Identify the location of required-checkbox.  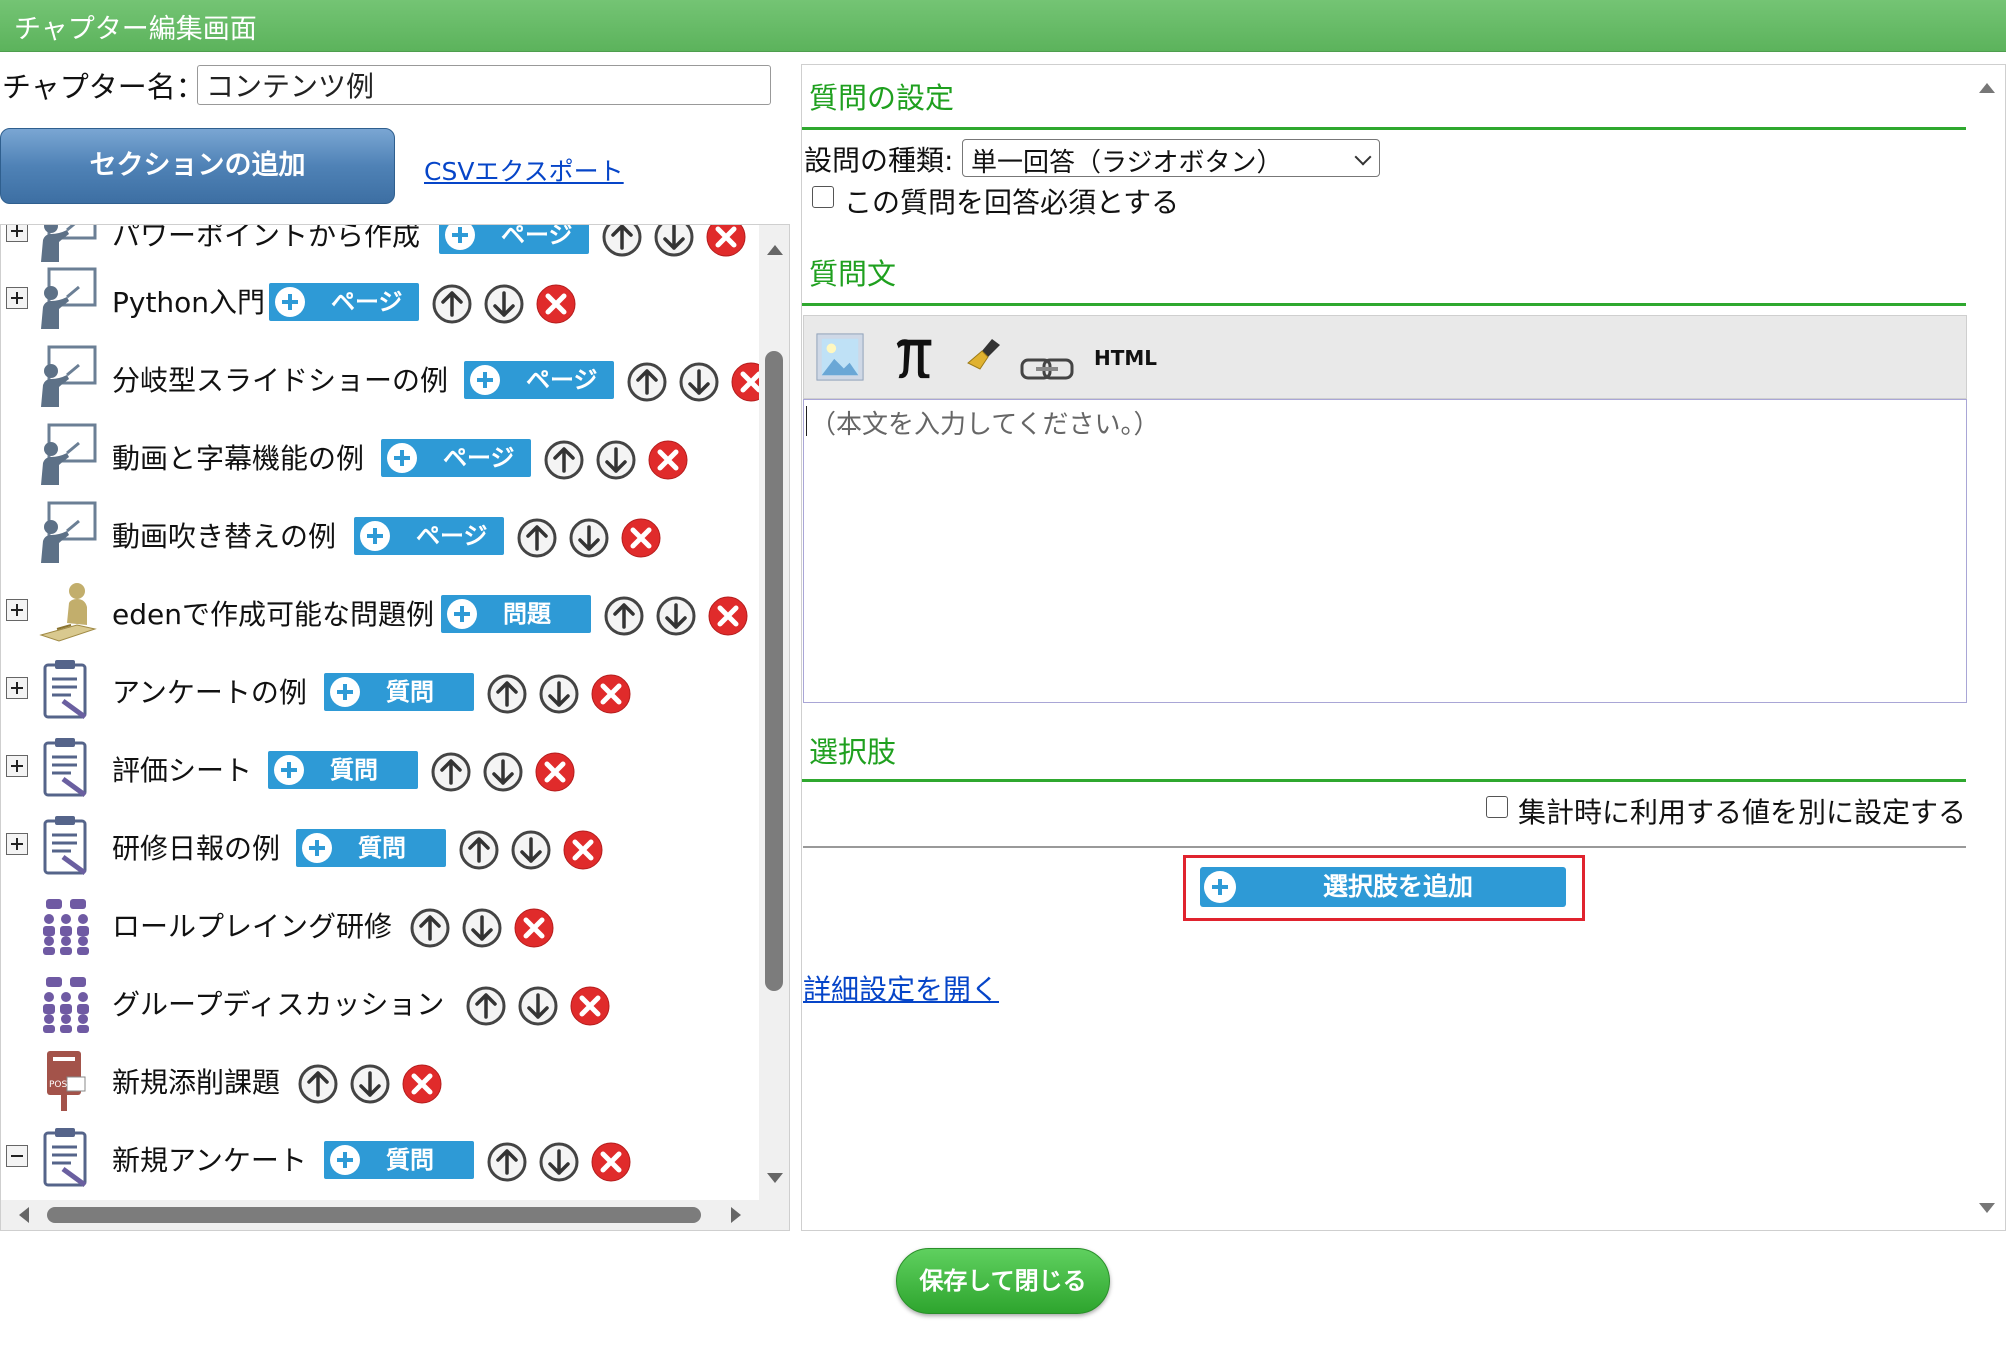
(823, 197).